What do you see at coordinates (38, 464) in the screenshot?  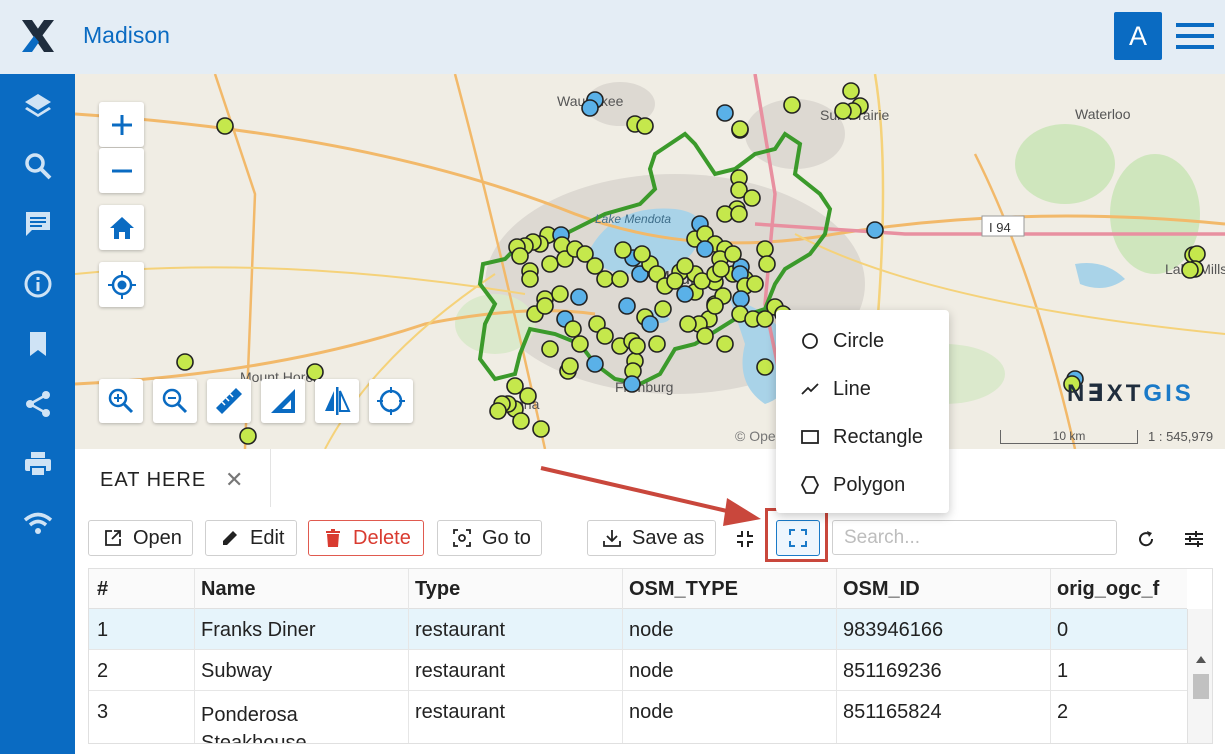 I see `print-icon` at bounding box center [38, 464].